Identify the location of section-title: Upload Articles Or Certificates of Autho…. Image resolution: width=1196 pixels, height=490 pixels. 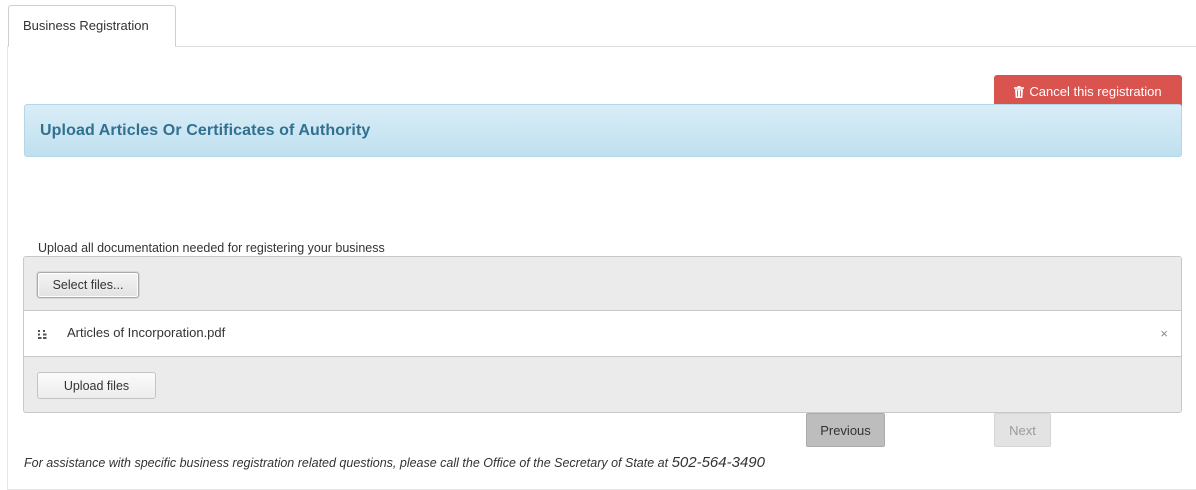
(205, 130).